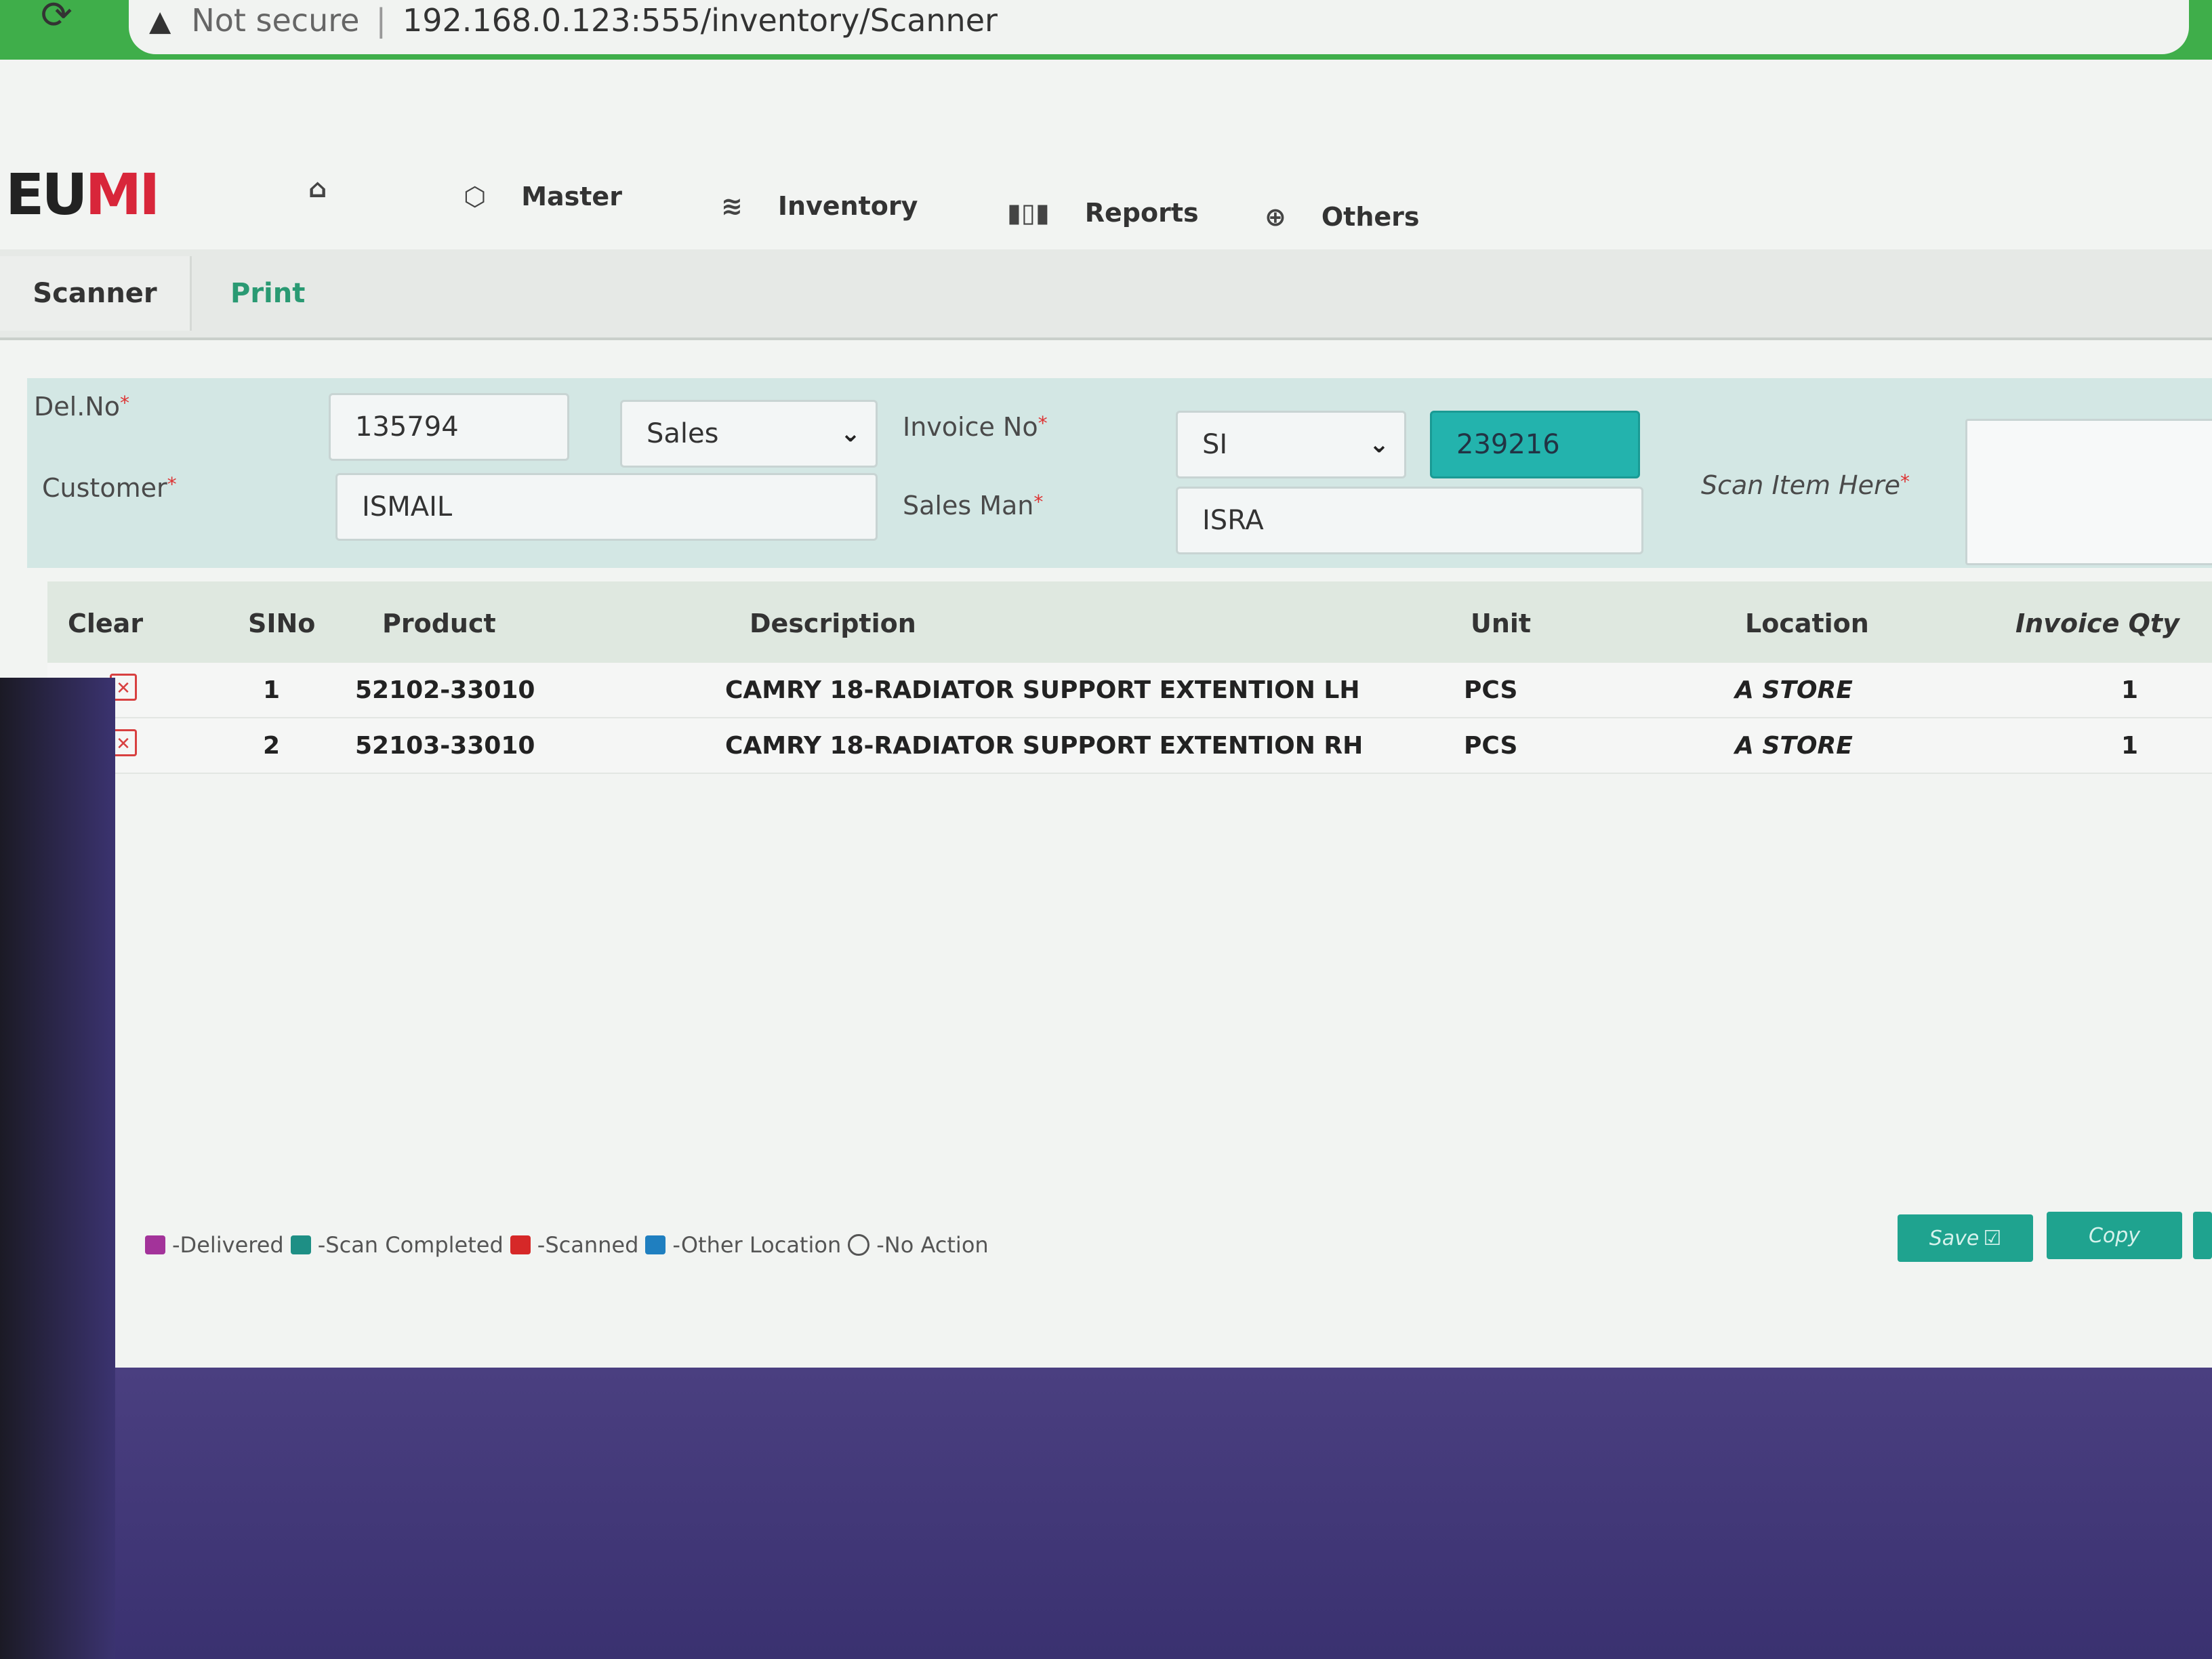 The width and height of the screenshot is (2212, 1659). What do you see at coordinates (606, 507) in the screenshot?
I see `customer-input: ISMAIL` at bounding box center [606, 507].